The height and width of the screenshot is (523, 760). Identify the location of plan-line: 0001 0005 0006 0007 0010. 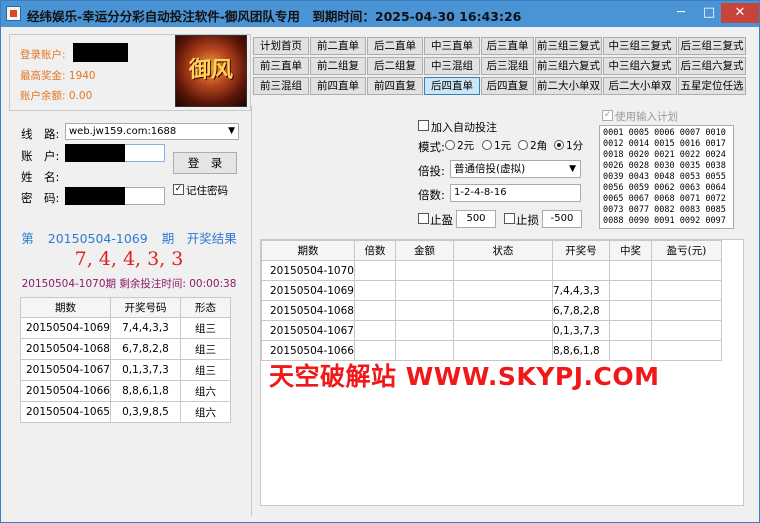
(664, 133).